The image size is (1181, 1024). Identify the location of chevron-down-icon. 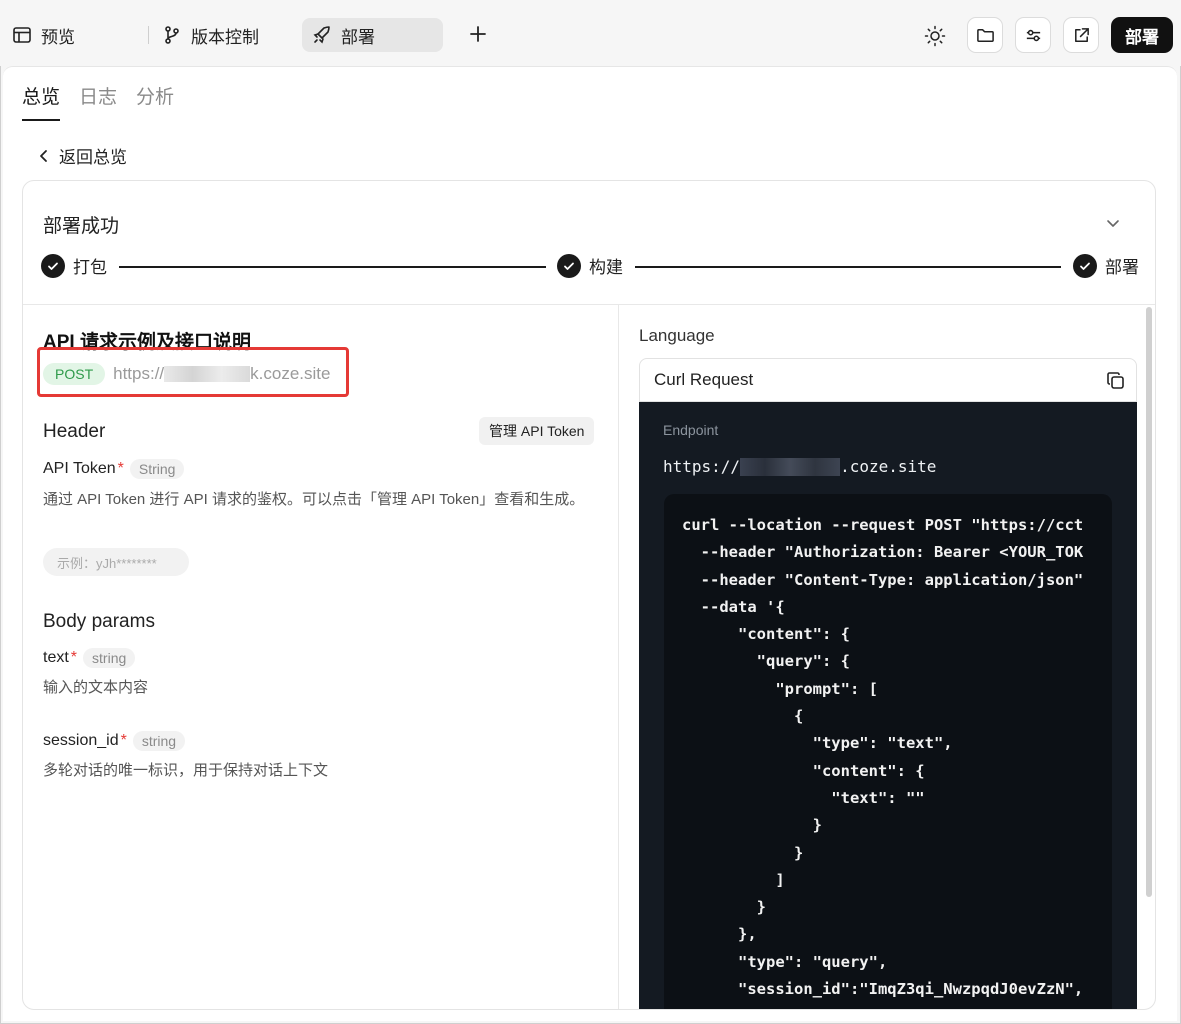
(1113, 223).